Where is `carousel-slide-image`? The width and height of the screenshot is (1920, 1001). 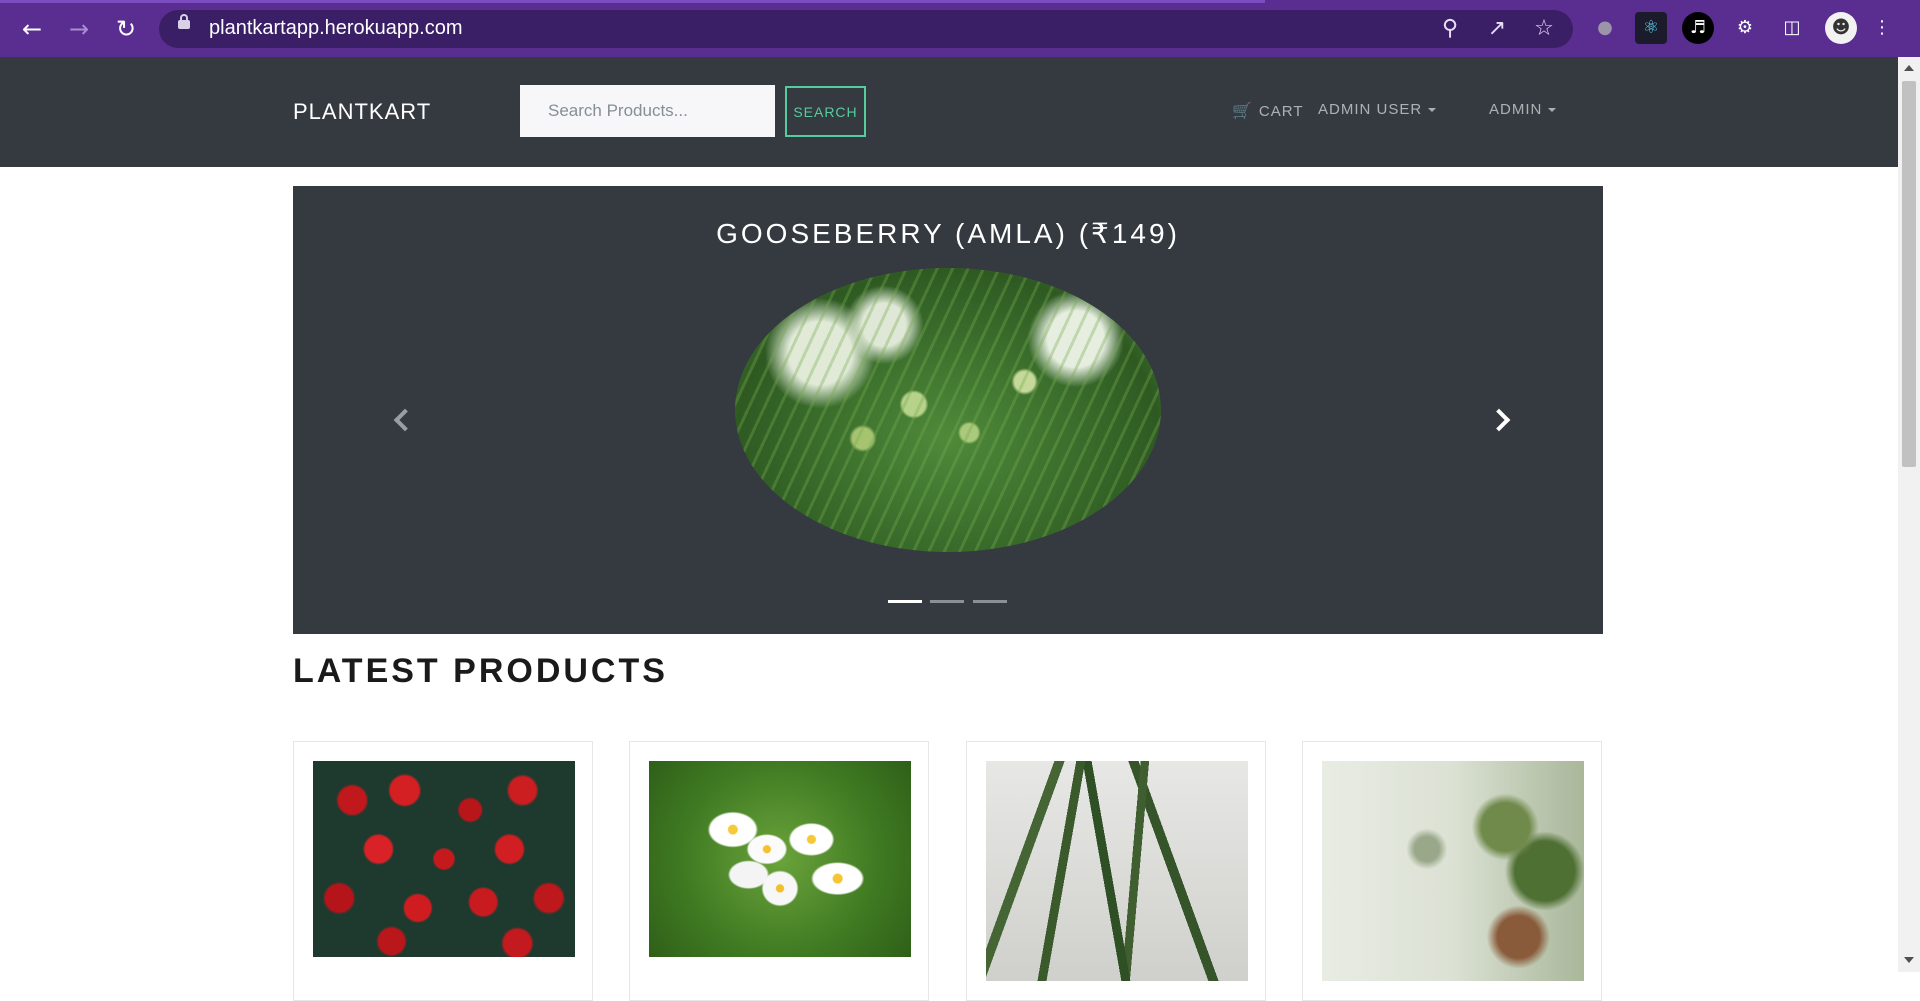 carousel-slide-image is located at coordinates (948, 410).